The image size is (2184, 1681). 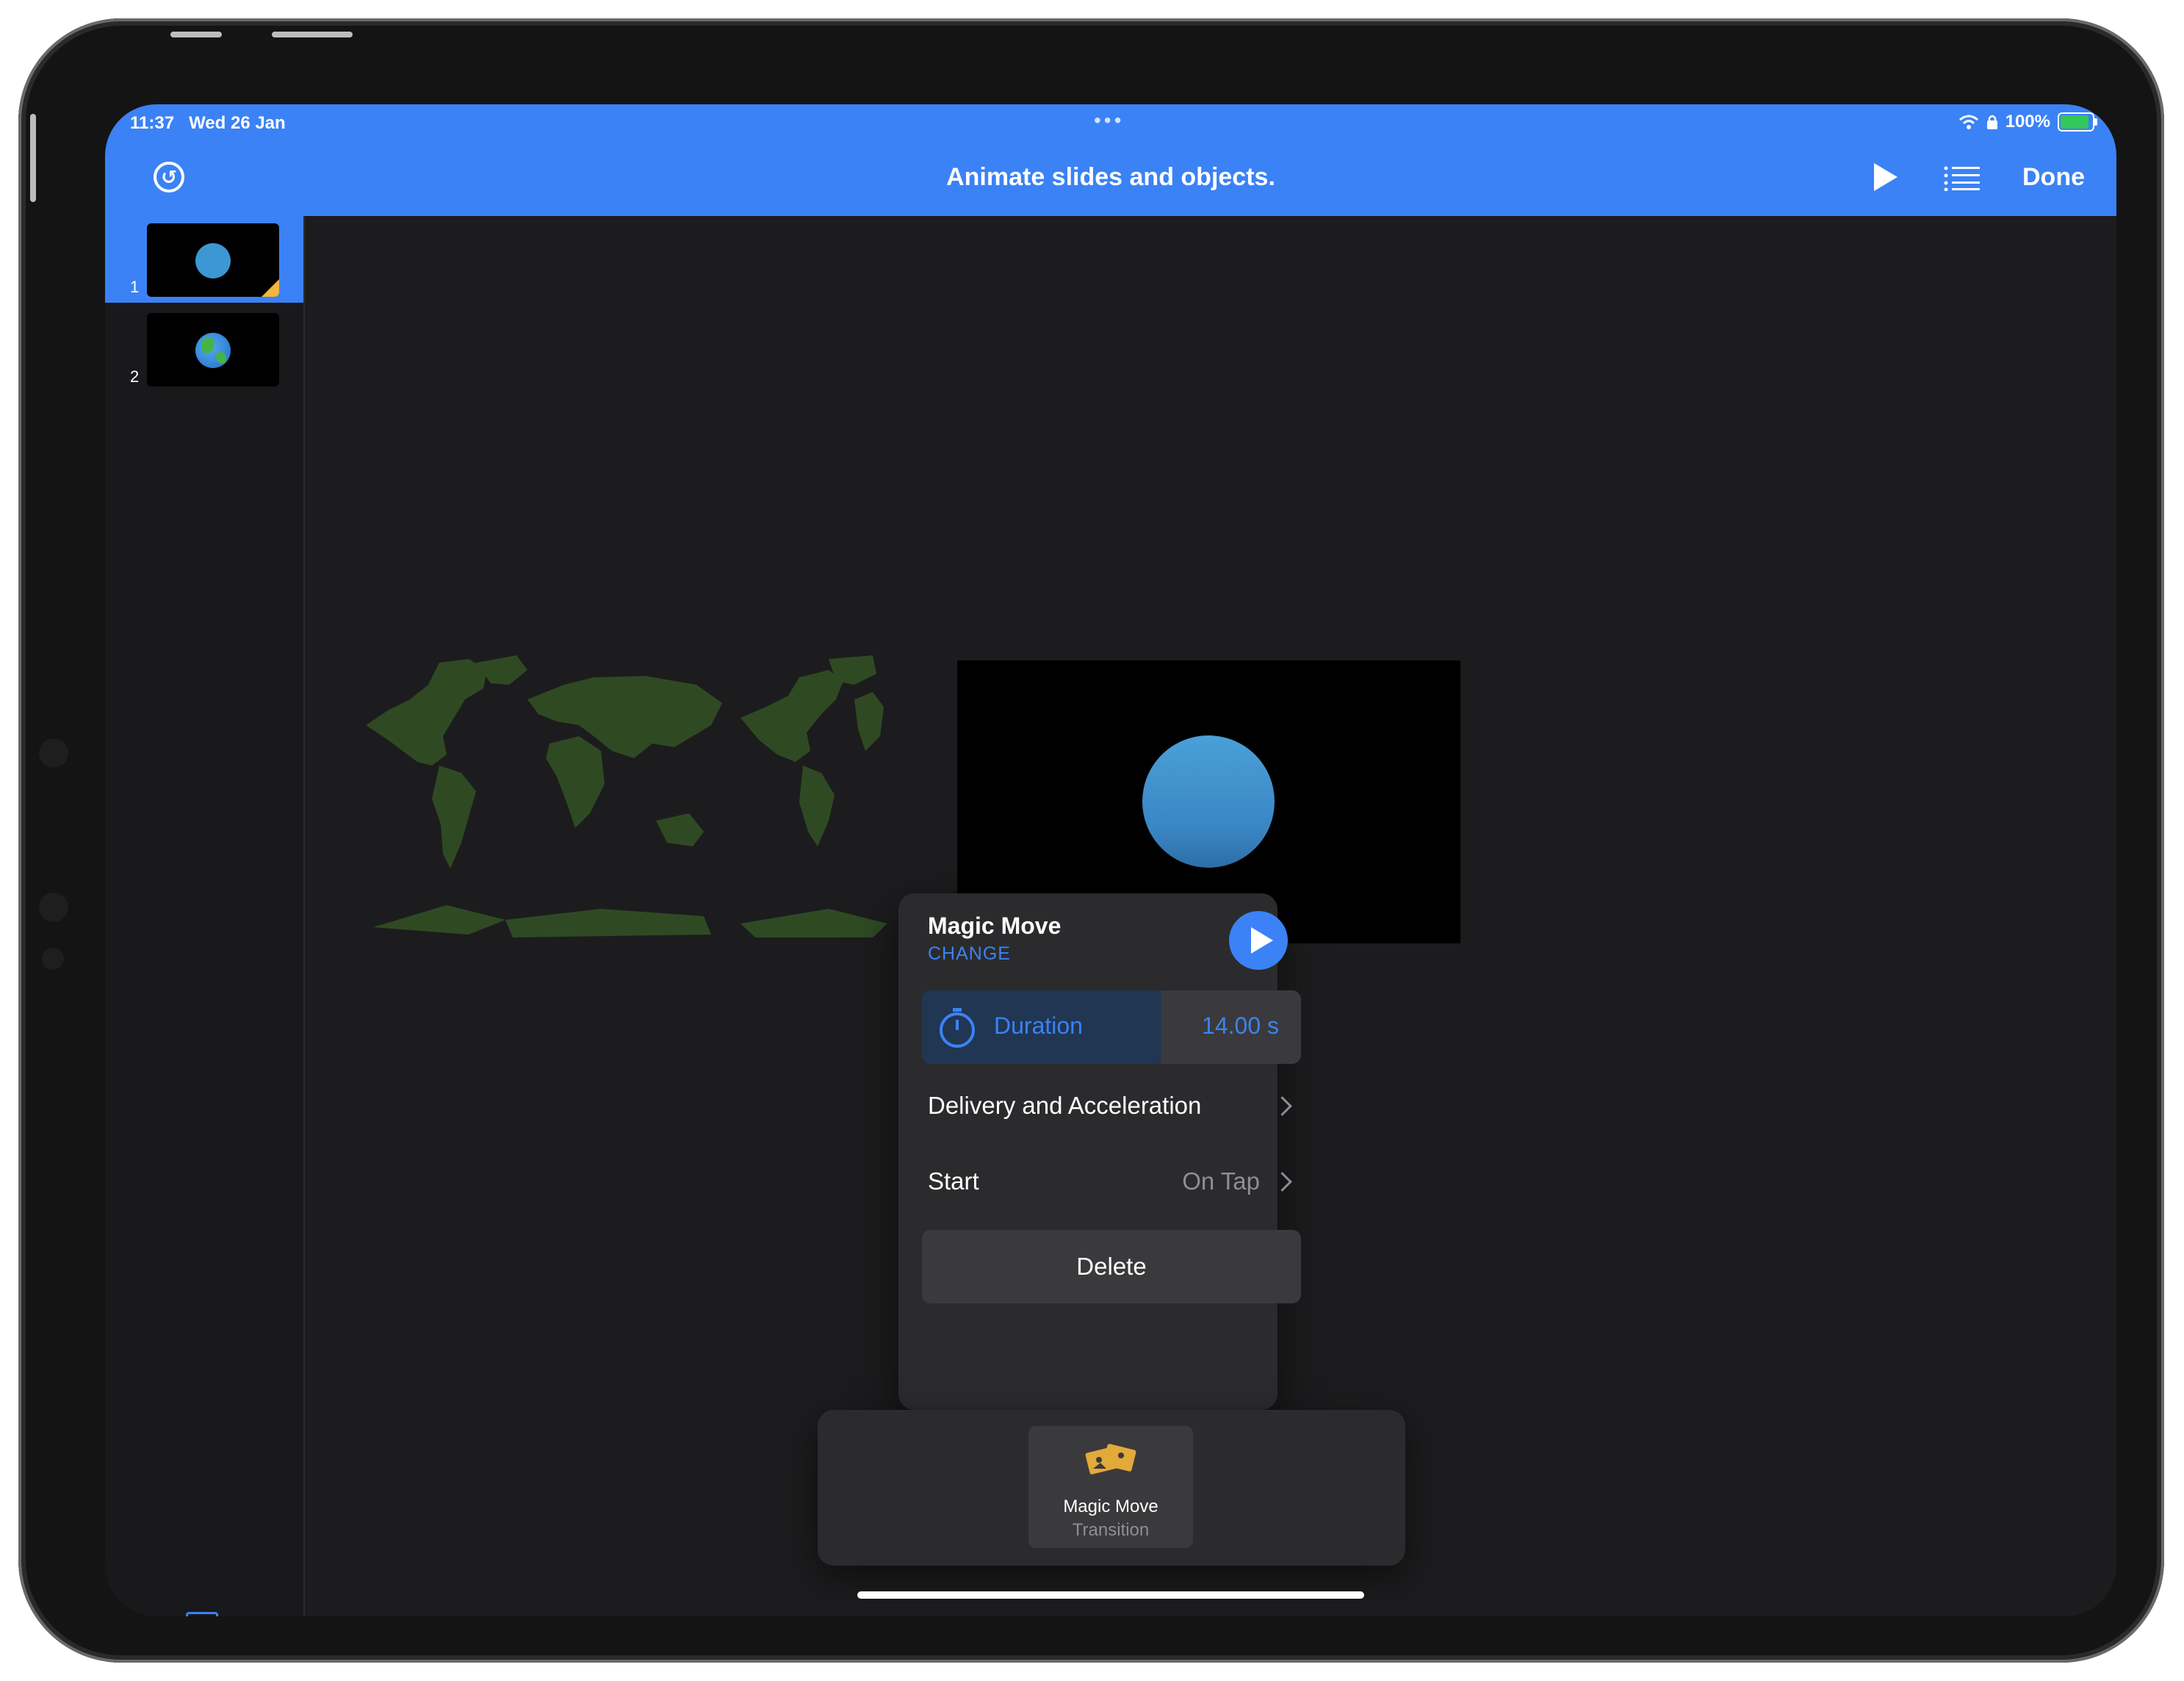 What do you see at coordinates (202, 1614) in the screenshot?
I see `add-slide-button: +` at bounding box center [202, 1614].